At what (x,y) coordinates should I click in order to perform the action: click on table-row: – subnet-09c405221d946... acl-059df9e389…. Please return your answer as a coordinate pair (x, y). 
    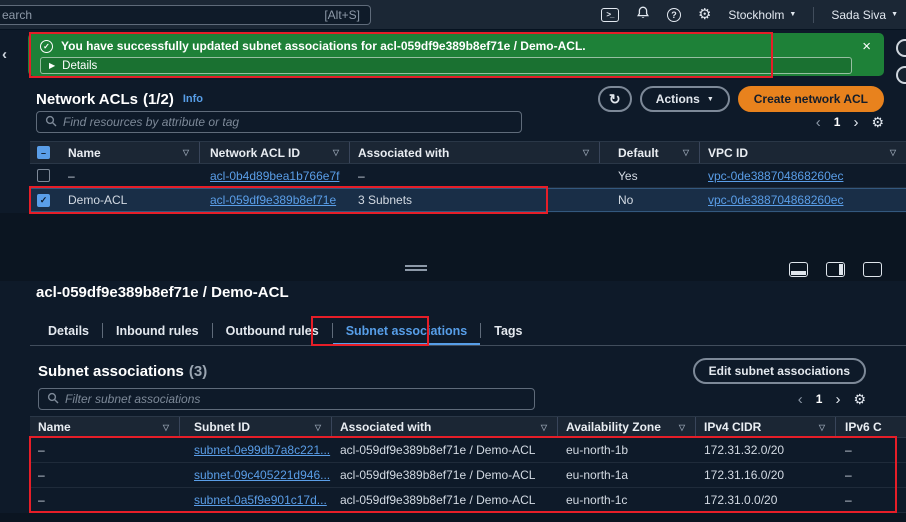
    Looking at the image, I should click on (468, 475).